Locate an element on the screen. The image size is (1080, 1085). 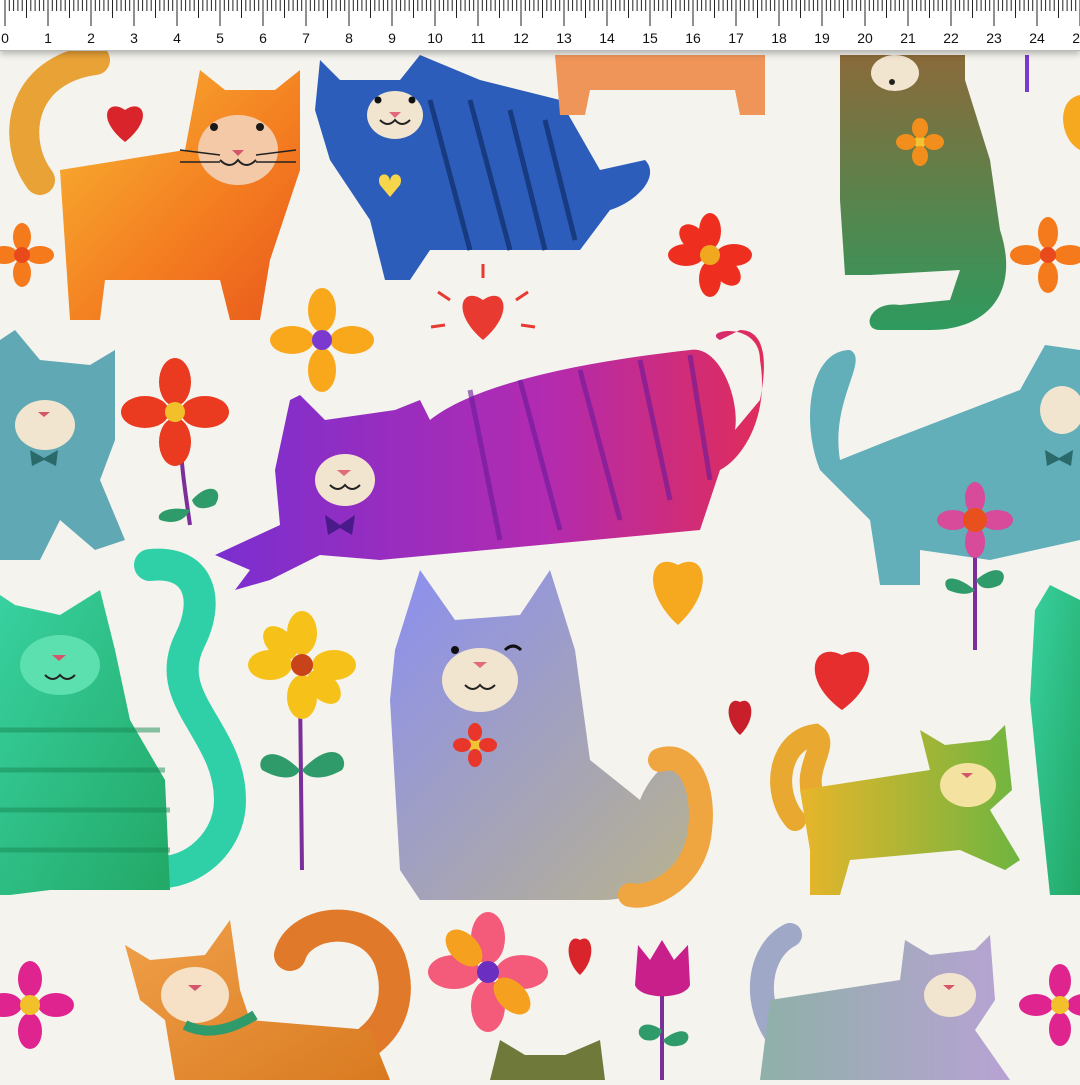
ruler-label: 3 is located at coordinates (134, 38).